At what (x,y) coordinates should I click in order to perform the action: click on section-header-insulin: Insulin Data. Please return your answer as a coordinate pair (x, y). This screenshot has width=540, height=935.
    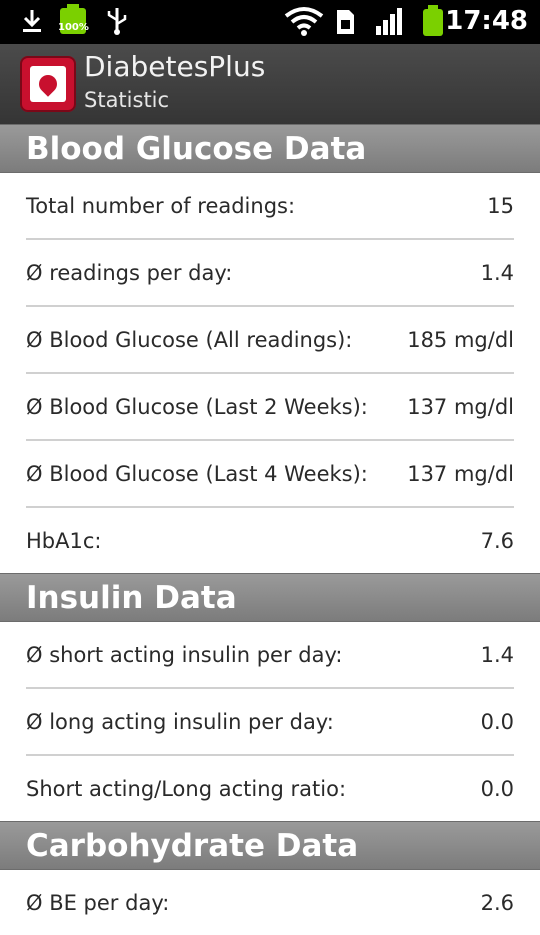
    Looking at the image, I should click on (270, 597).